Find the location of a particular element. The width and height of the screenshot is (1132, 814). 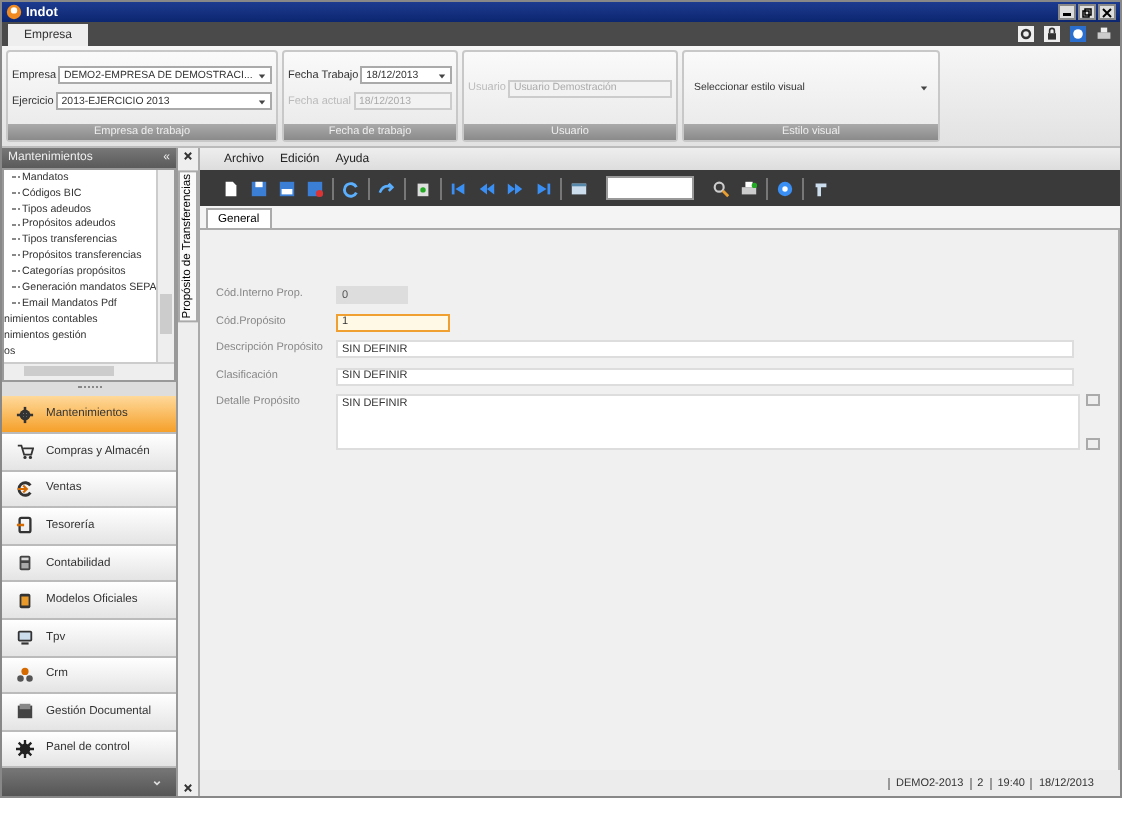

new-document-icon is located at coordinates (231, 188).